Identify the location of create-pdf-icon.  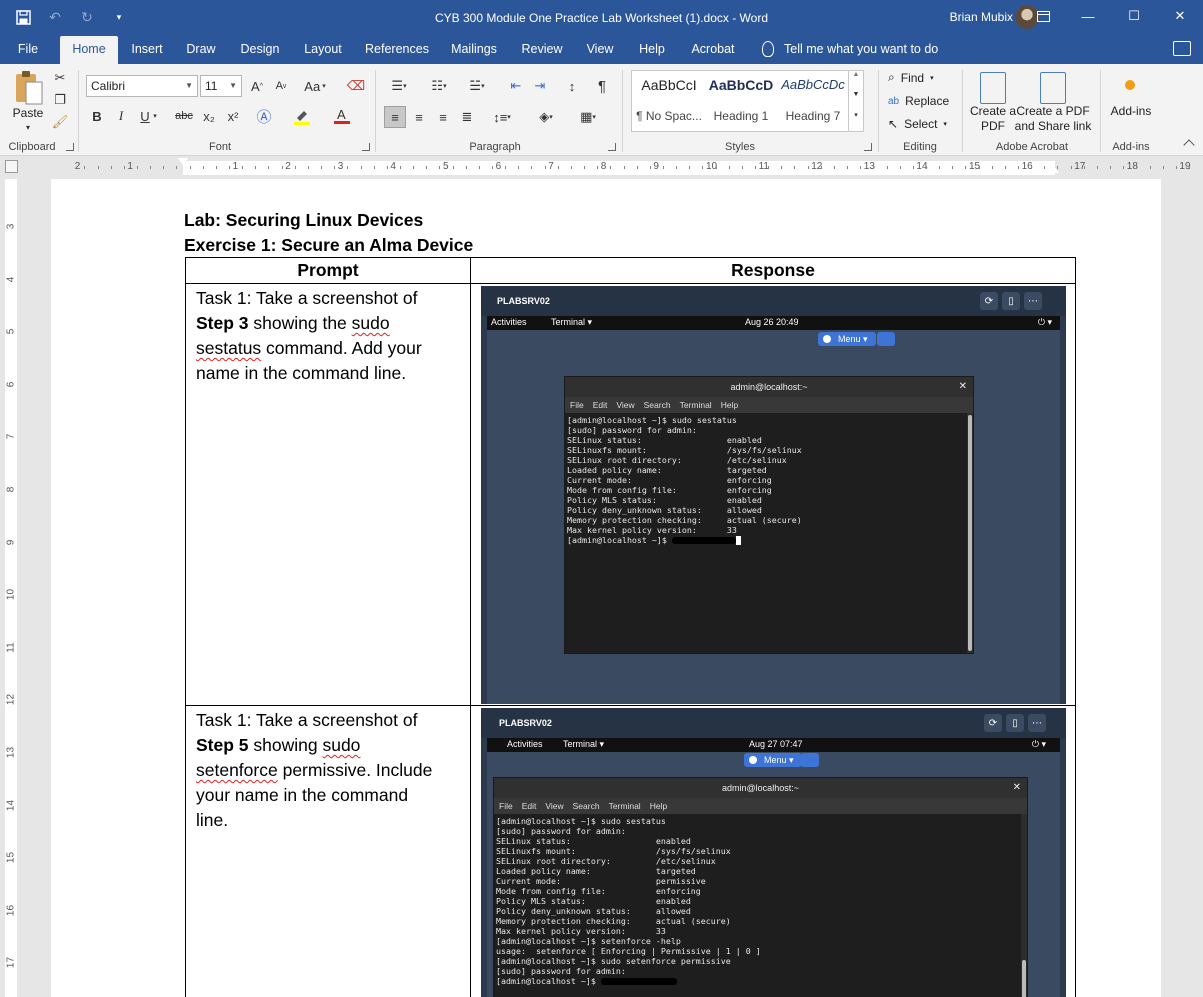
(993, 88).